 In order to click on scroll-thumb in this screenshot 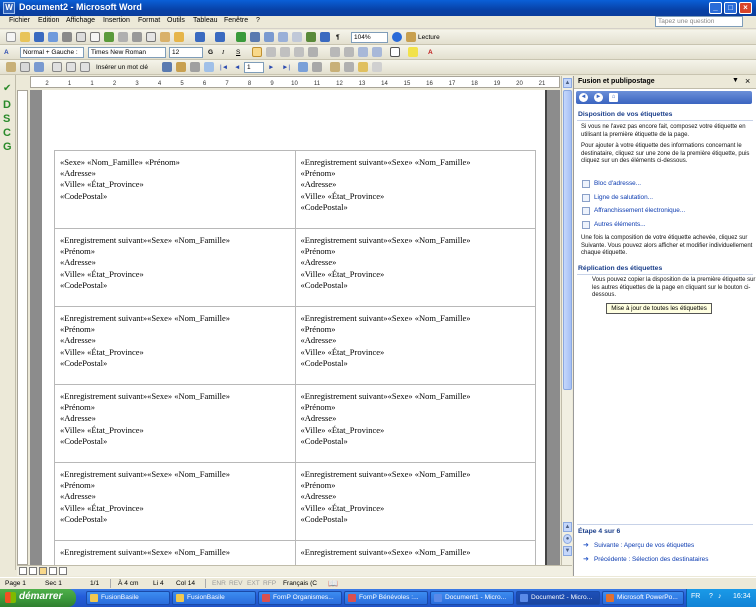, I will do `click(567, 240)`.